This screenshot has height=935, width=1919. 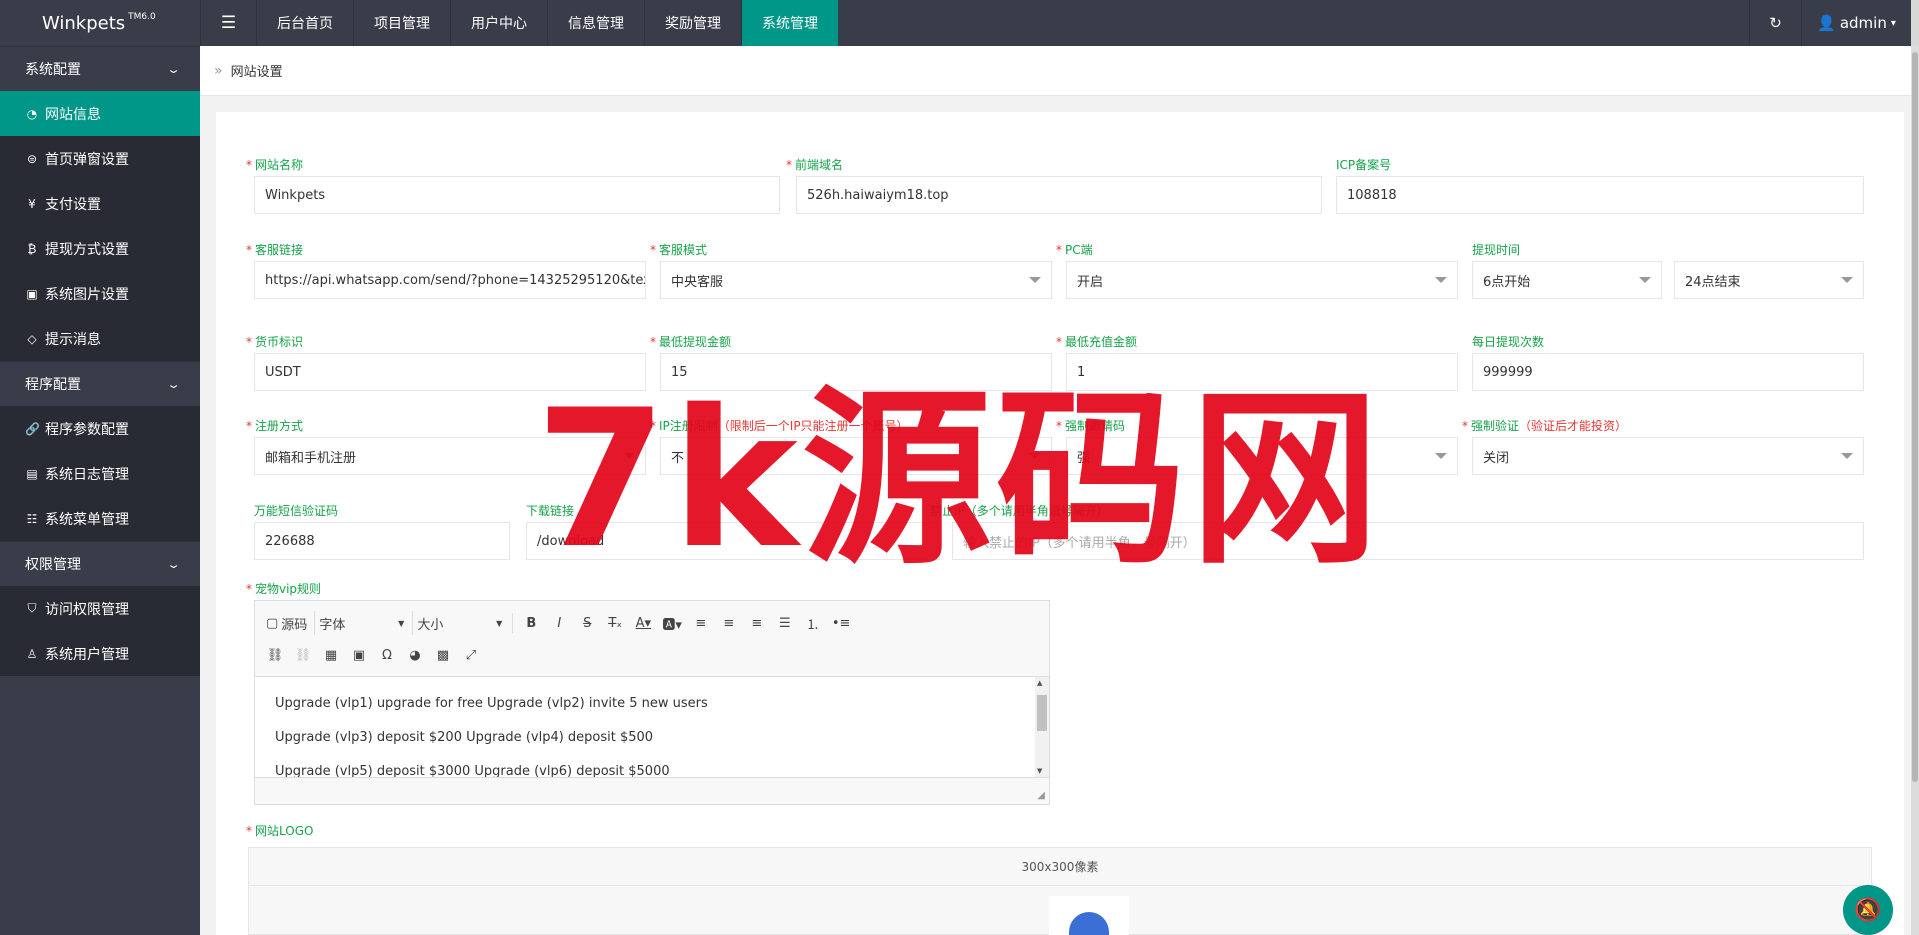 What do you see at coordinates (100, 383) in the screenshot?
I see `sidebar-group-program-config: 程序配置 ⌄` at bounding box center [100, 383].